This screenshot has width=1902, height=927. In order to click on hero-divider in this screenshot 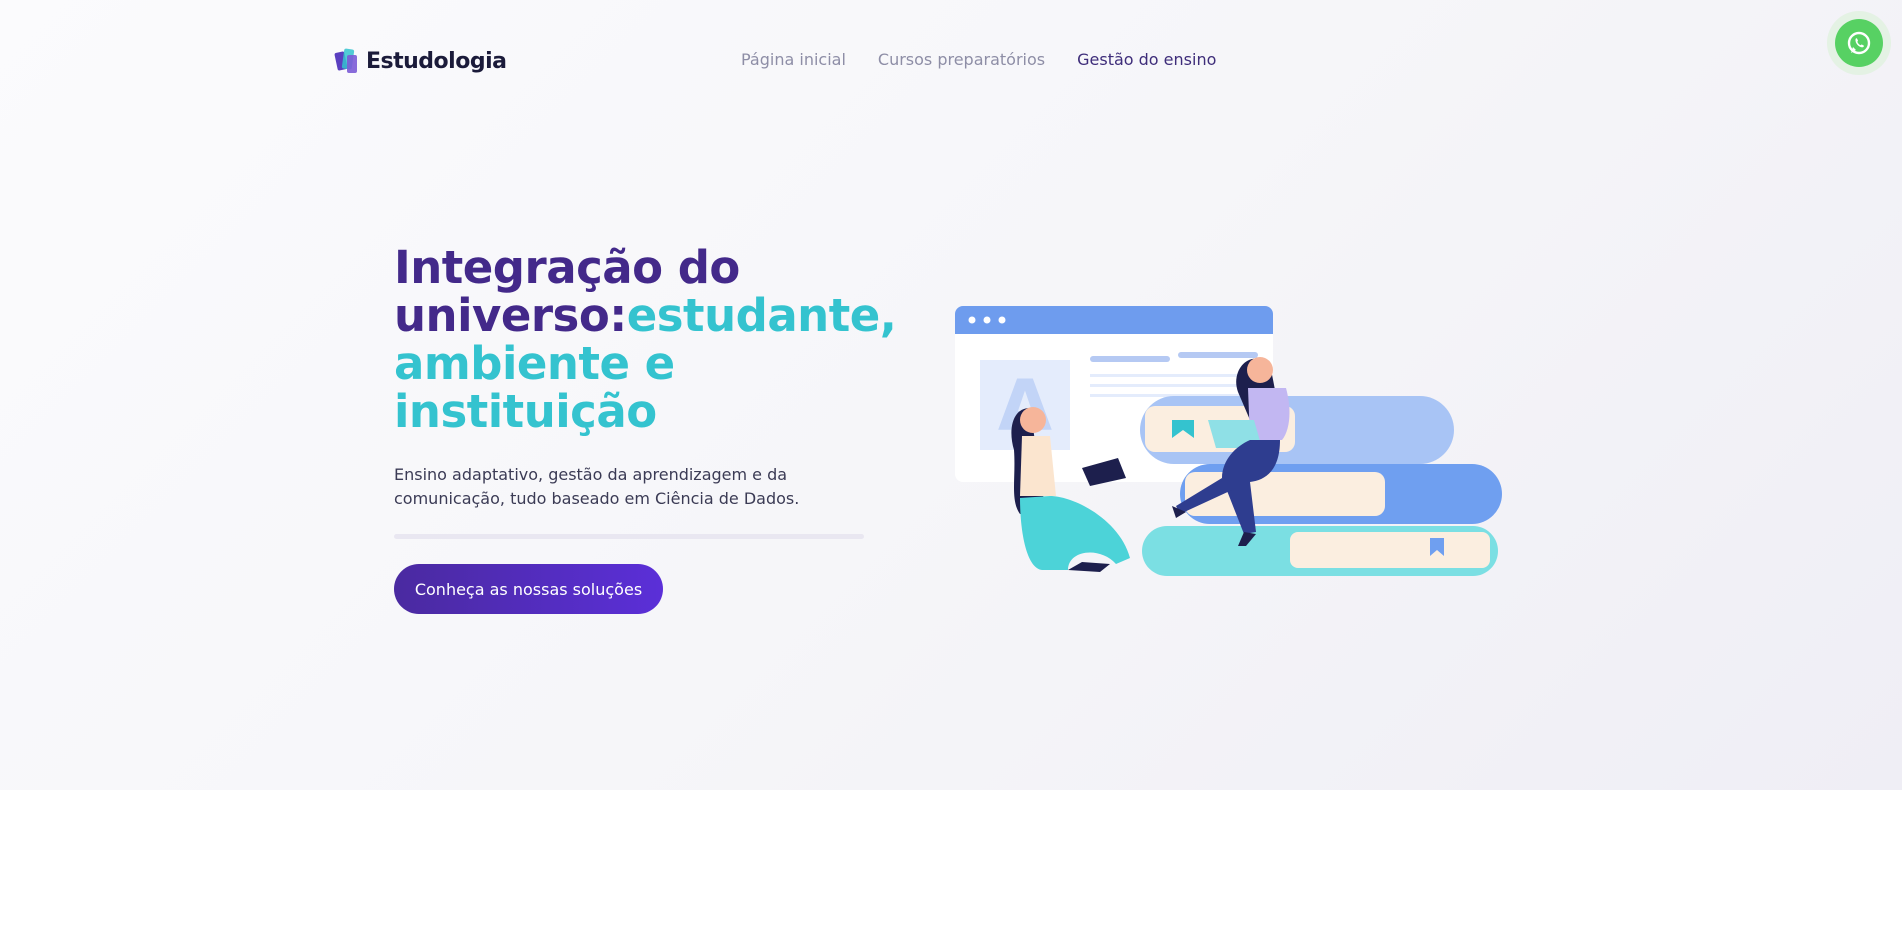, I will do `click(629, 536)`.